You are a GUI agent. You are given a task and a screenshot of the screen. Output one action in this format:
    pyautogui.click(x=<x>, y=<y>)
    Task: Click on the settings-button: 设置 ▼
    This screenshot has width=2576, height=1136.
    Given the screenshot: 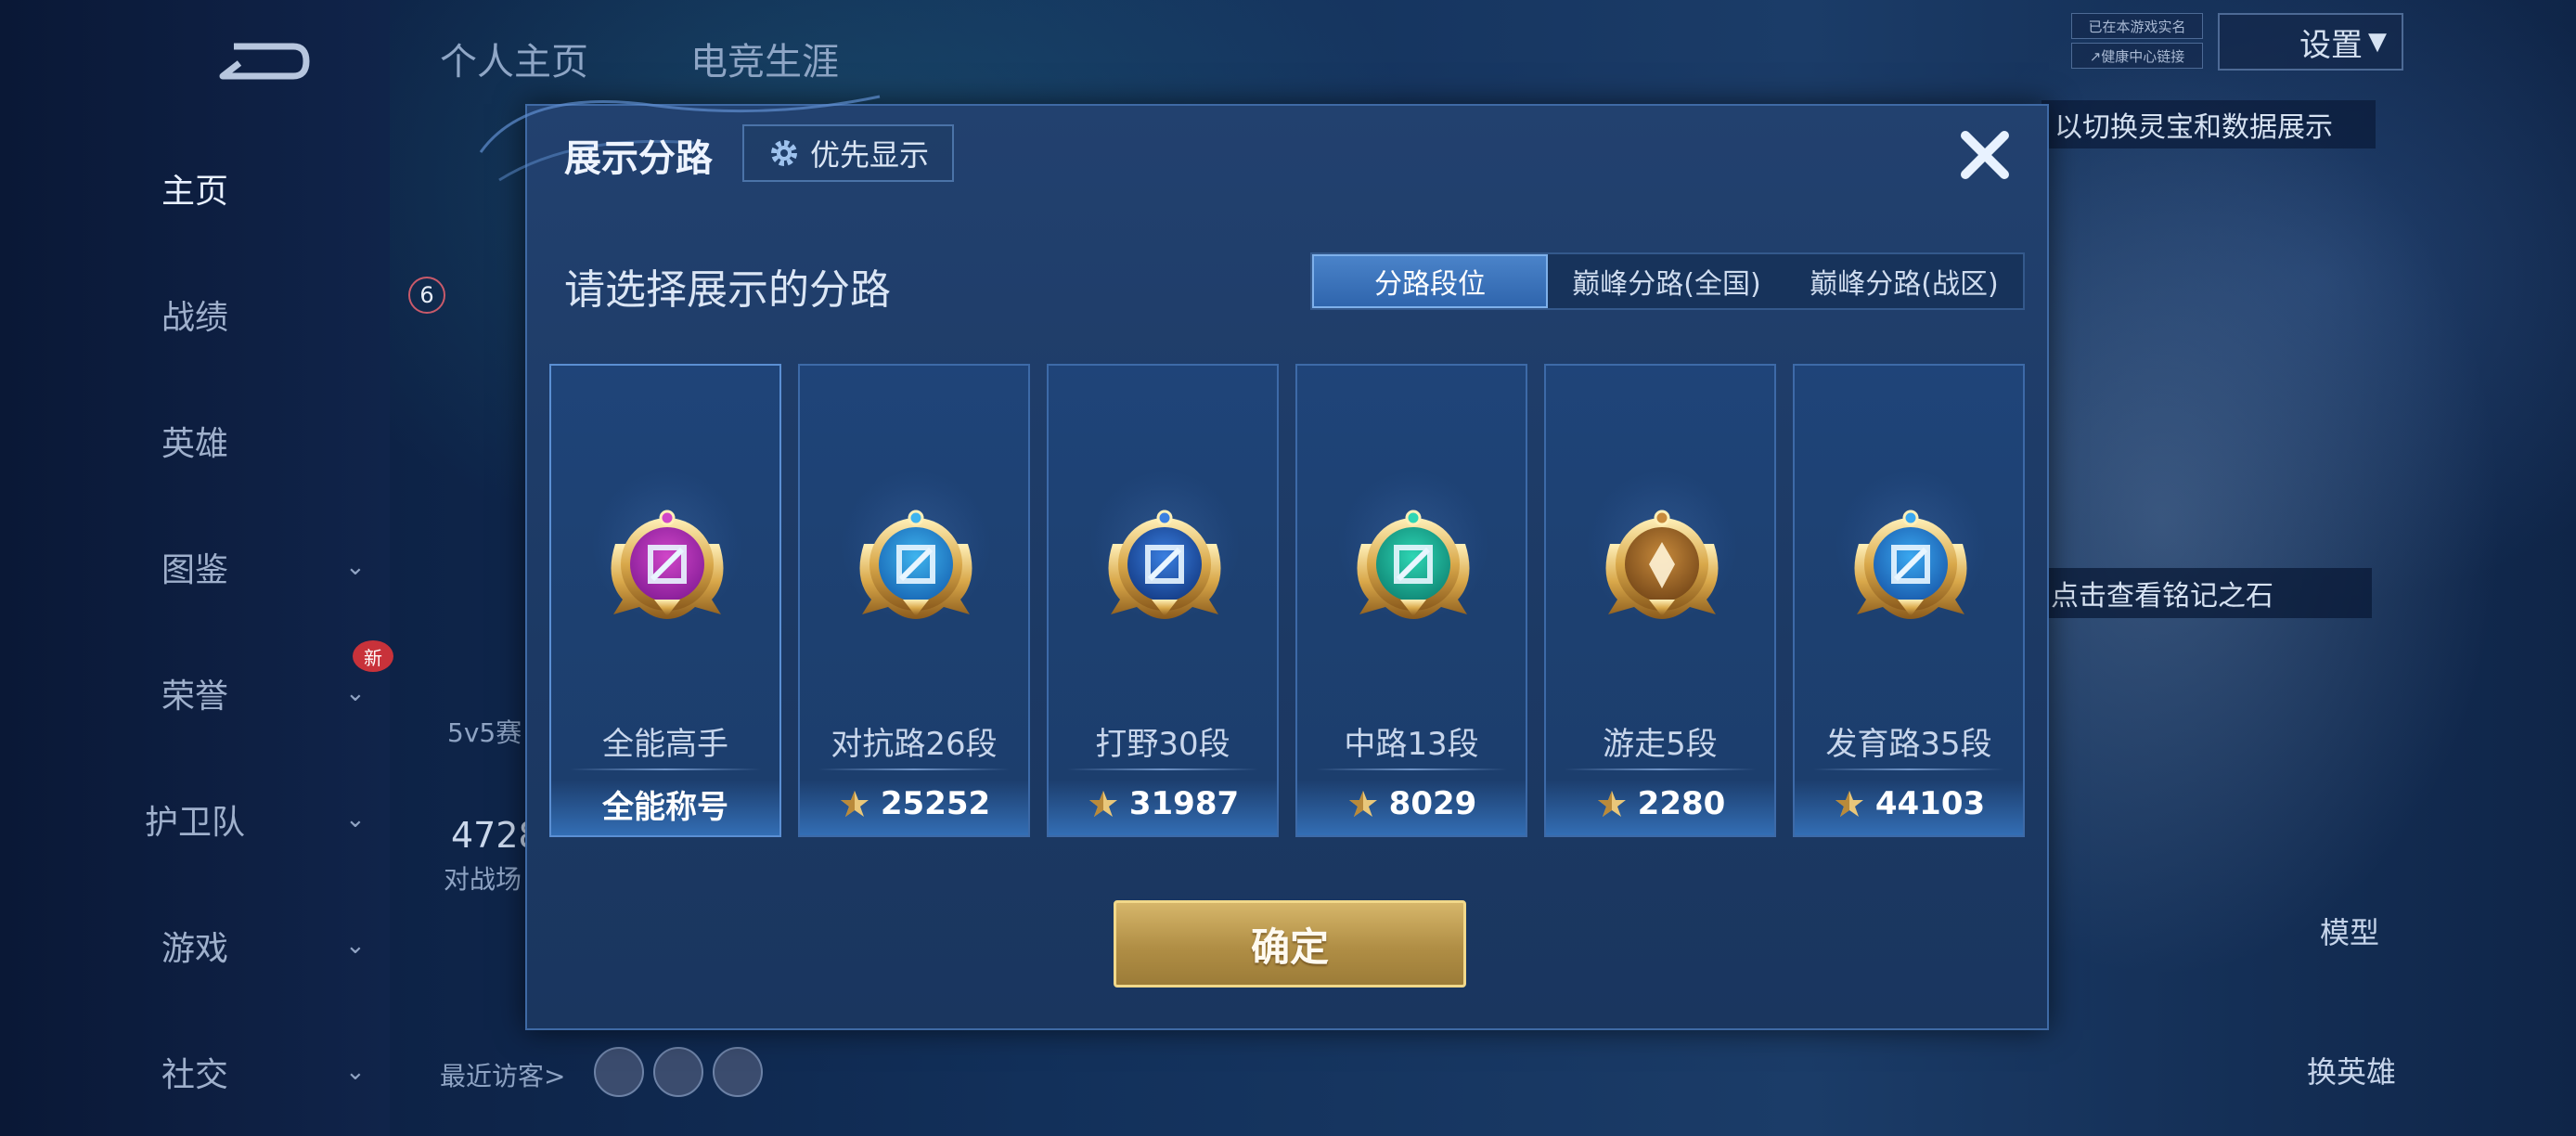 What is the action you would take?
    pyautogui.click(x=2310, y=42)
    